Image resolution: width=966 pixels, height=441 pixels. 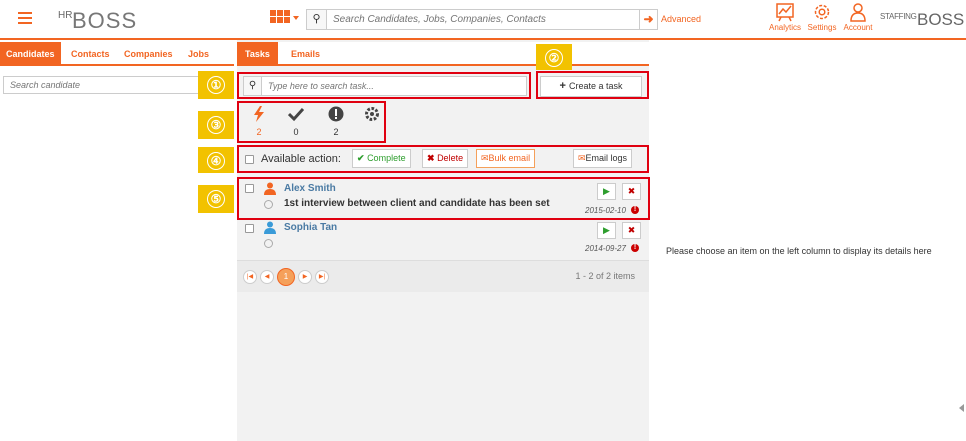 I want to click on tab-companies: Companies, so click(x=148, y=54).